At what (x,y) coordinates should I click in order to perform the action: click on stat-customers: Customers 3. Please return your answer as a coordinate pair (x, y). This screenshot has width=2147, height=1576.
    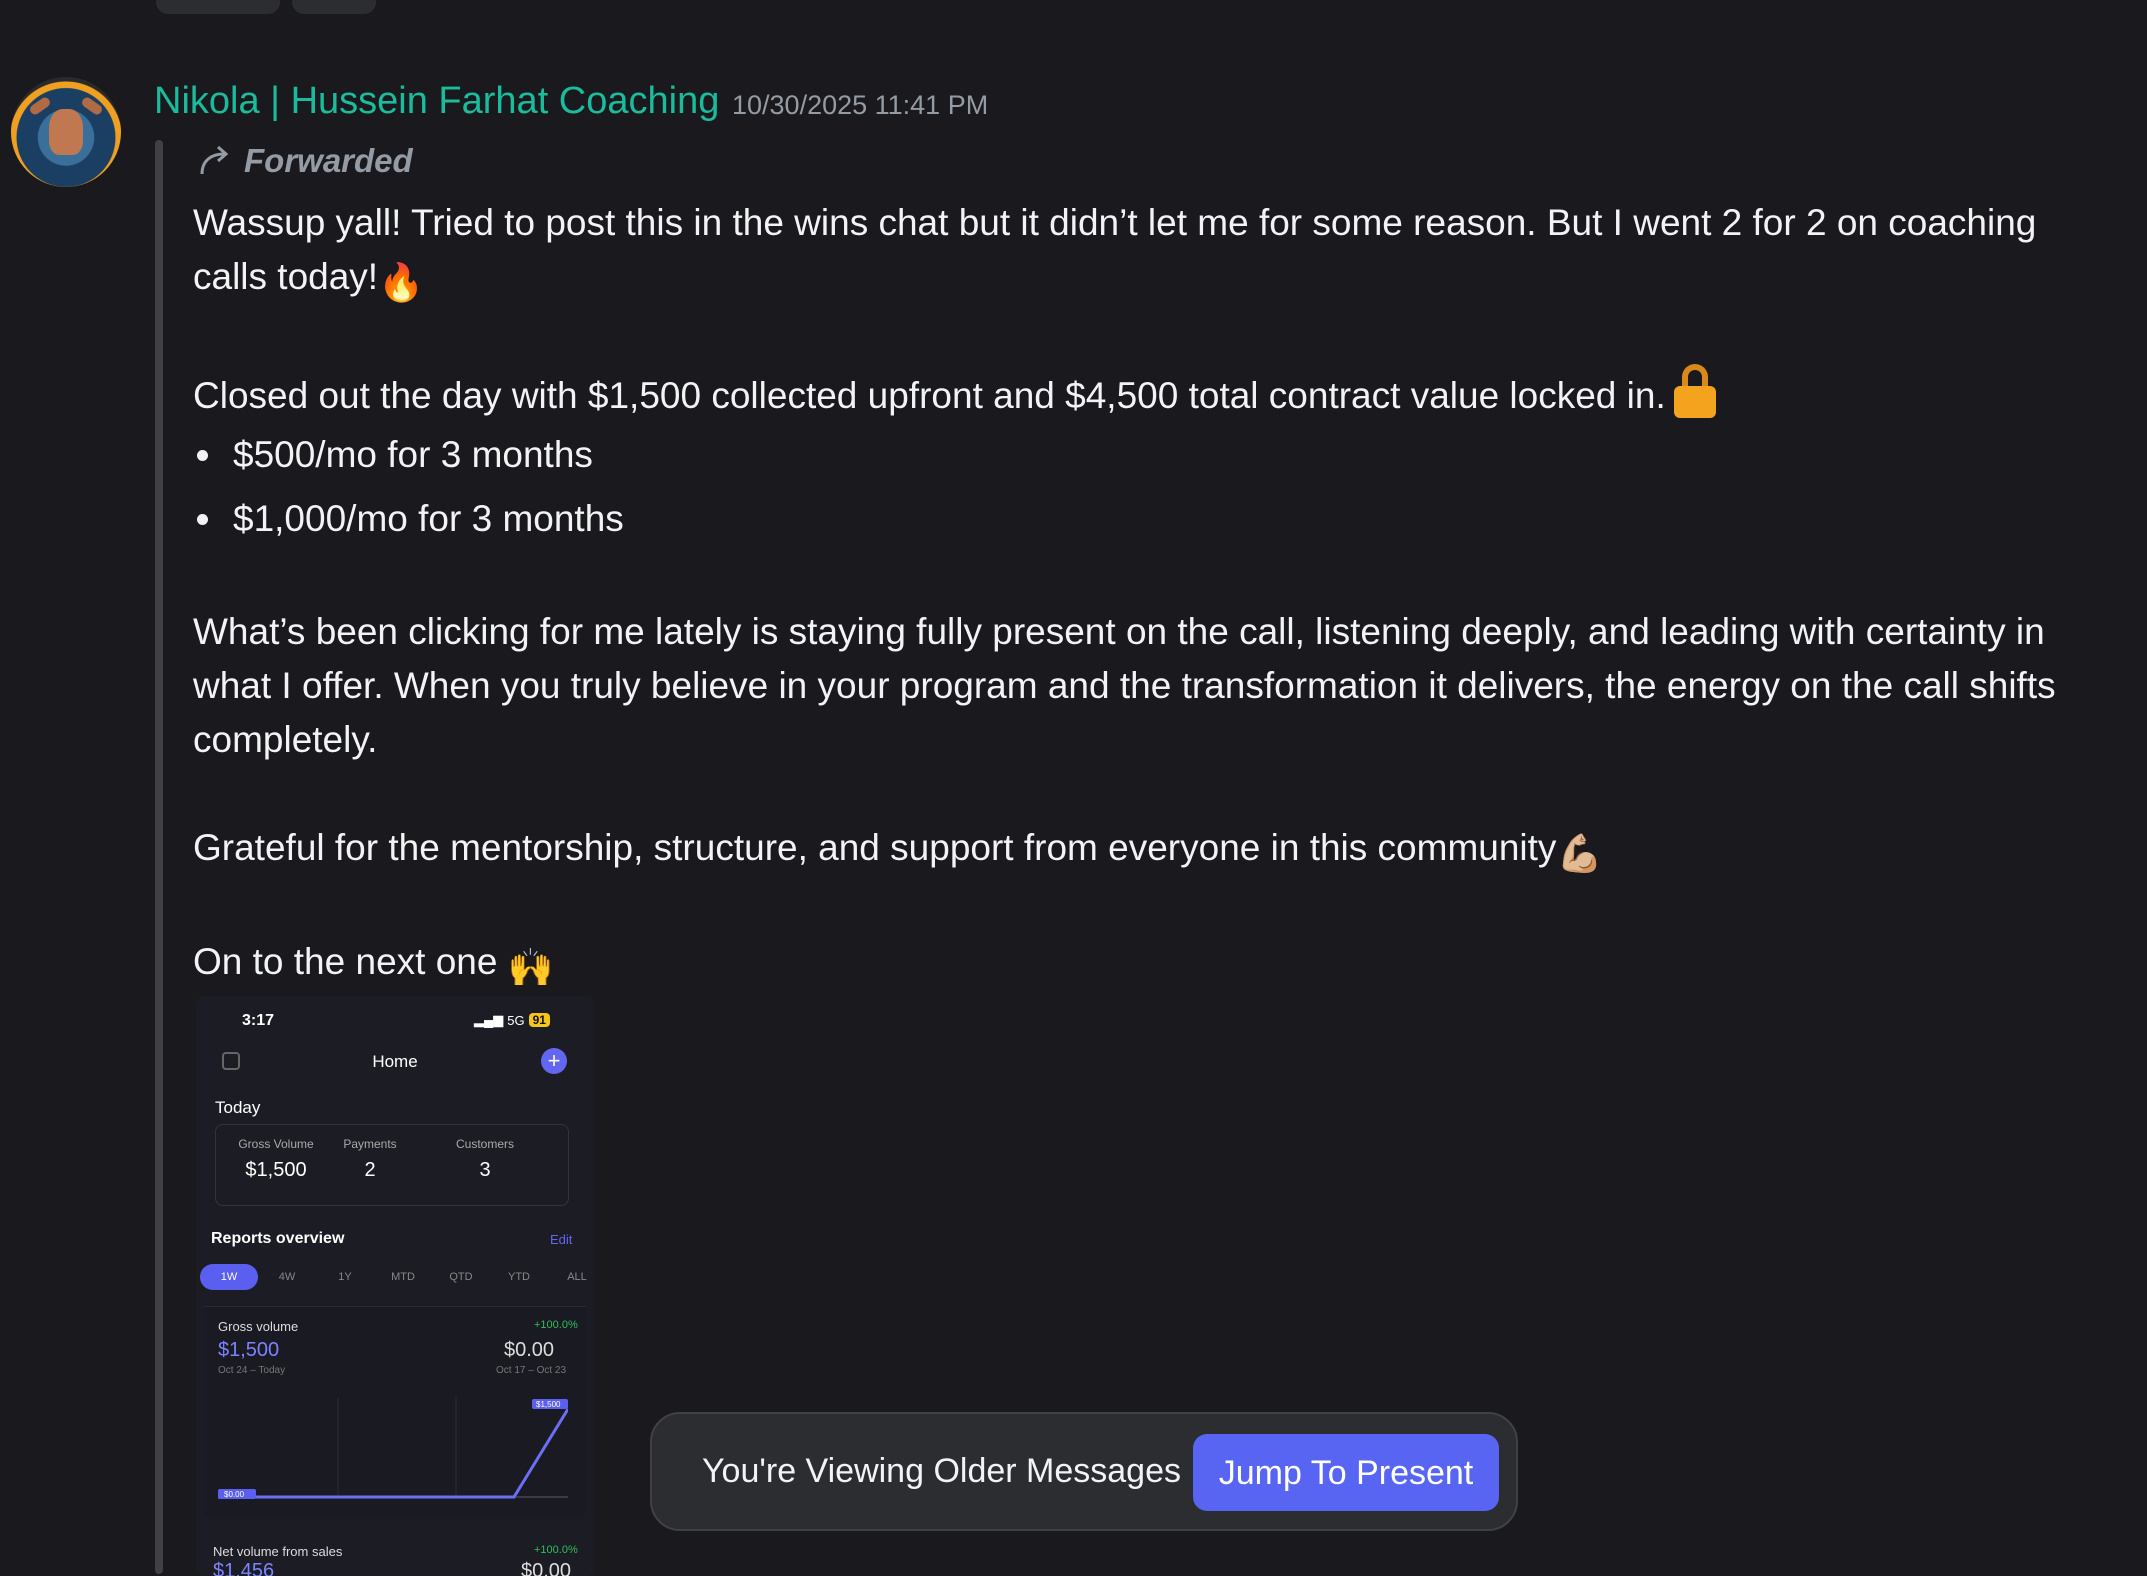
    Looking at the image, I should click on (484, 1159).